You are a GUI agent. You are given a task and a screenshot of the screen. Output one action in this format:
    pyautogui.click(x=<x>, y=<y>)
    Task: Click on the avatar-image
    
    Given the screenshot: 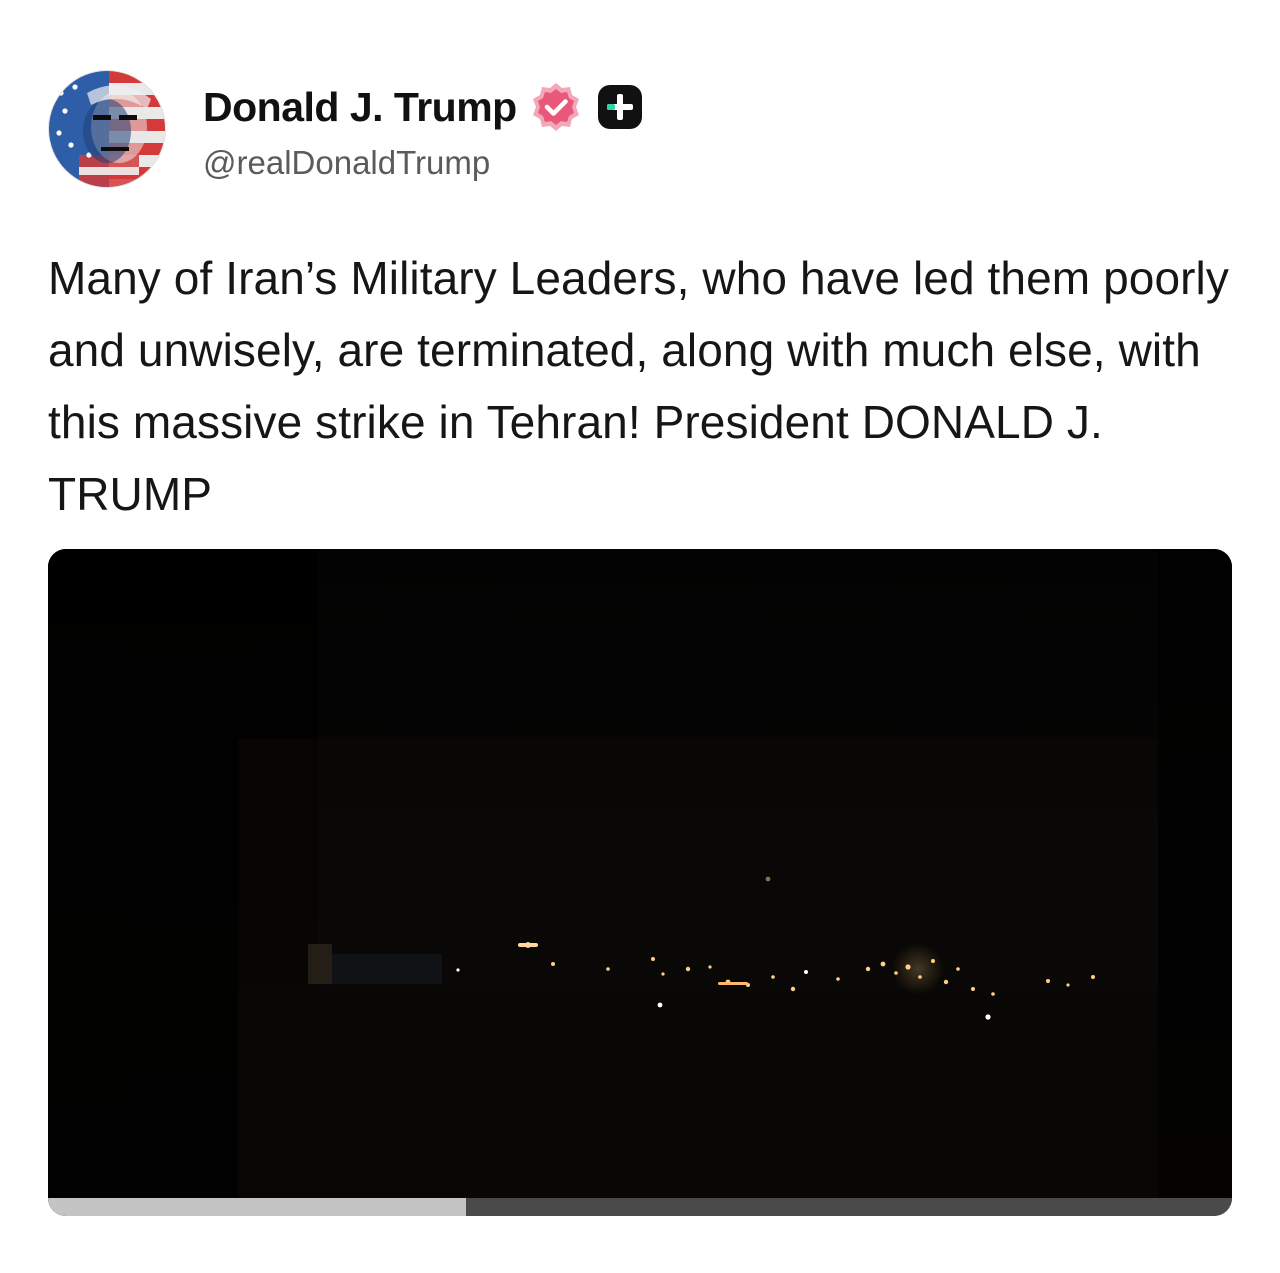 What is the action you would take?
    pyautogui.click(x=107, y=129)
    